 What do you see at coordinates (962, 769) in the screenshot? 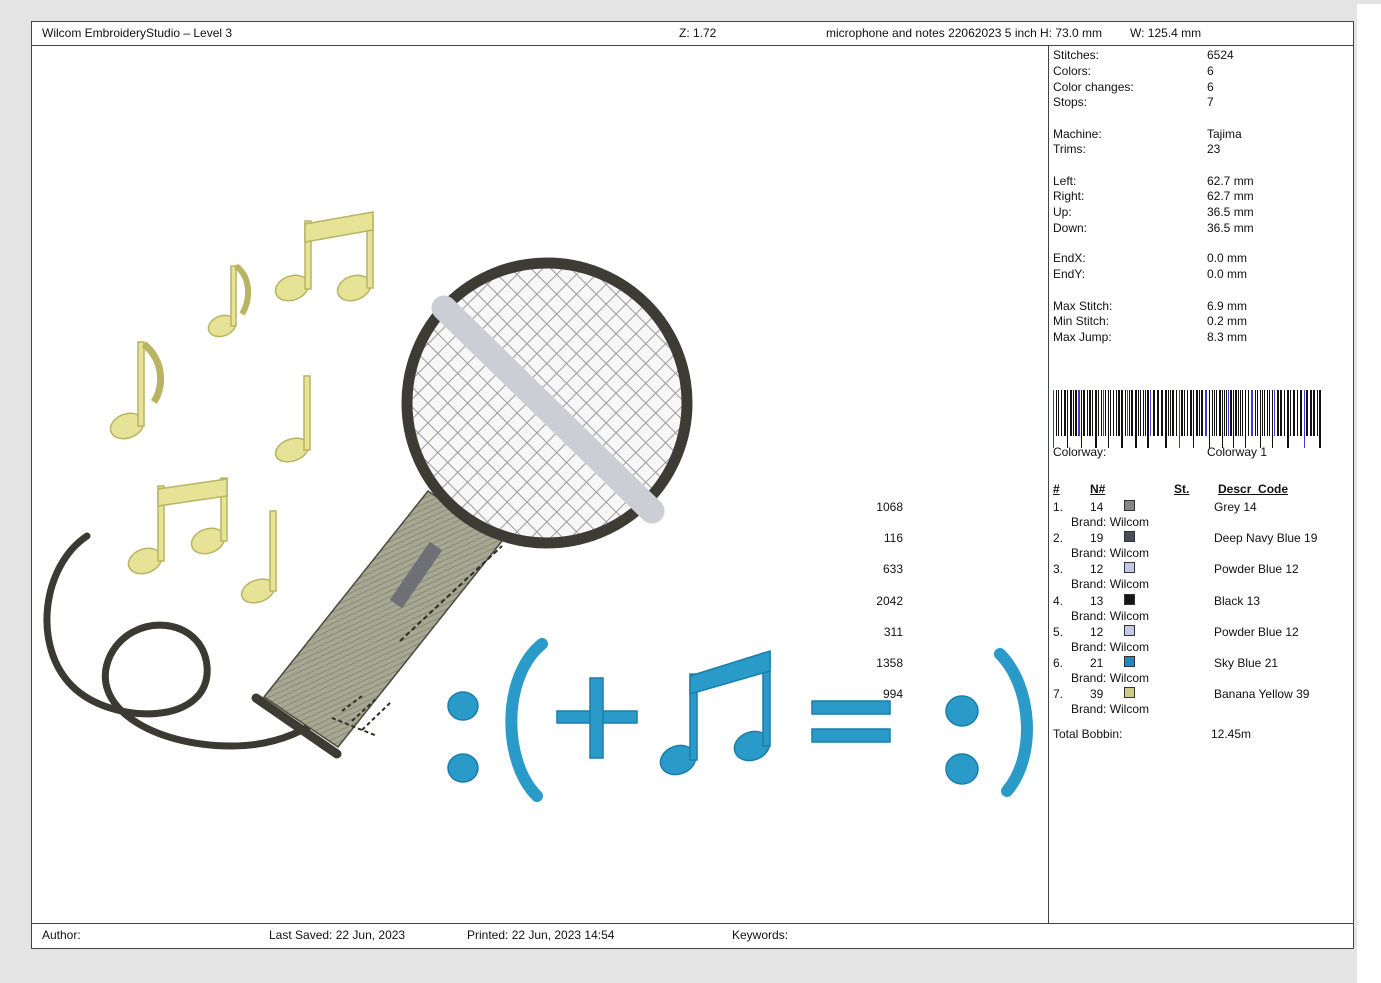
I see `colon2-bottom-dot` at bounding box center [962, 769].